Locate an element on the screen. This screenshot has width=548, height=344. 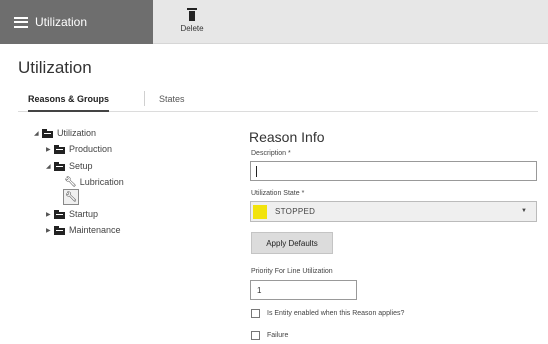
tab-reasons-groups: Reasons & Groups is located at coordinates (69, 103).